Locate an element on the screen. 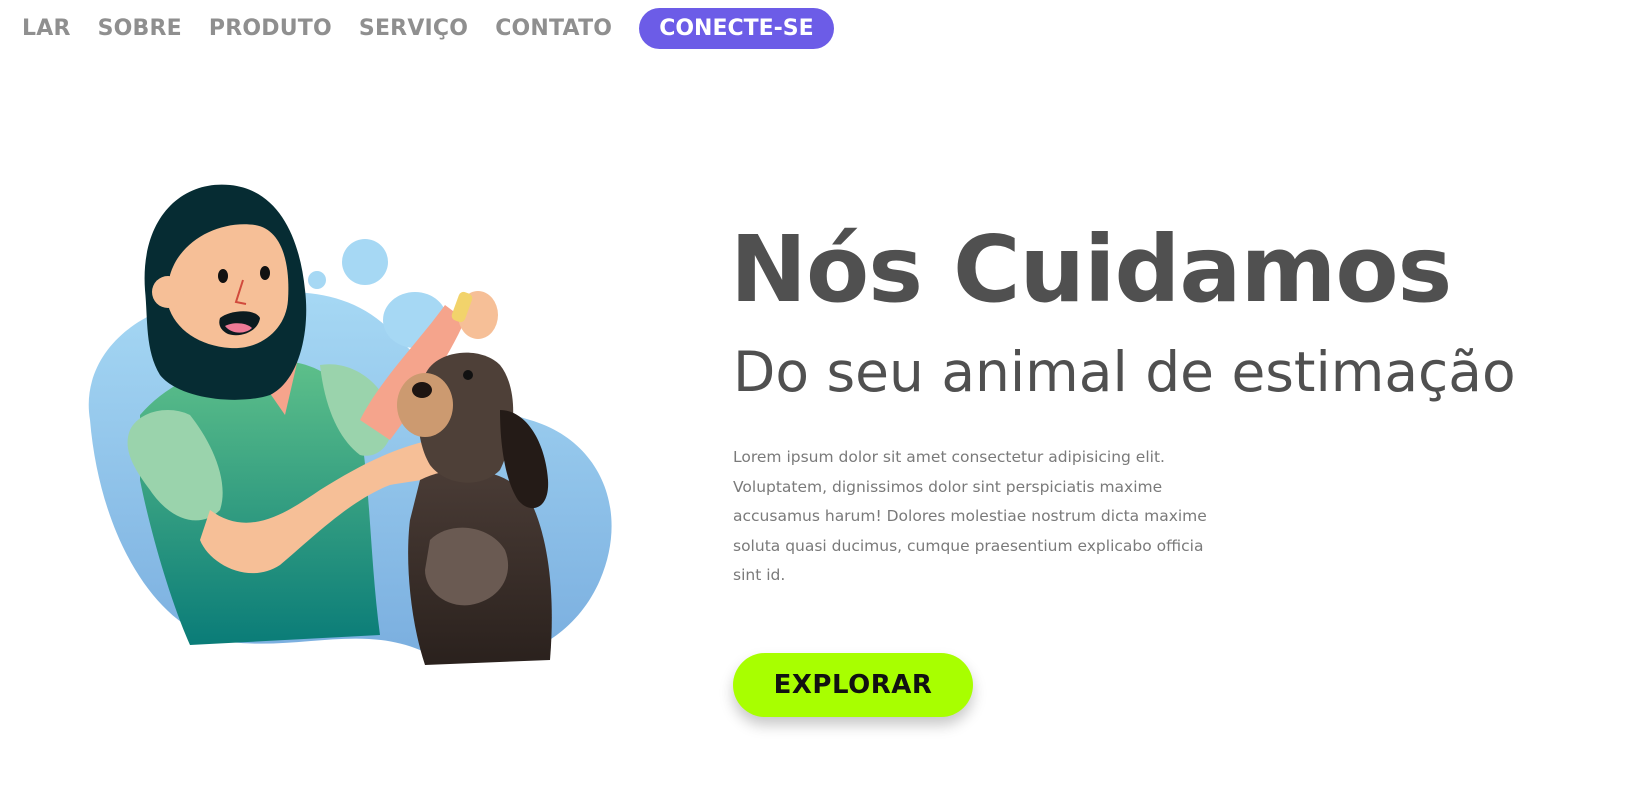 The image size is (1629, 800). nav-link-contato: CONTATO is located at coordinates (553, 28).